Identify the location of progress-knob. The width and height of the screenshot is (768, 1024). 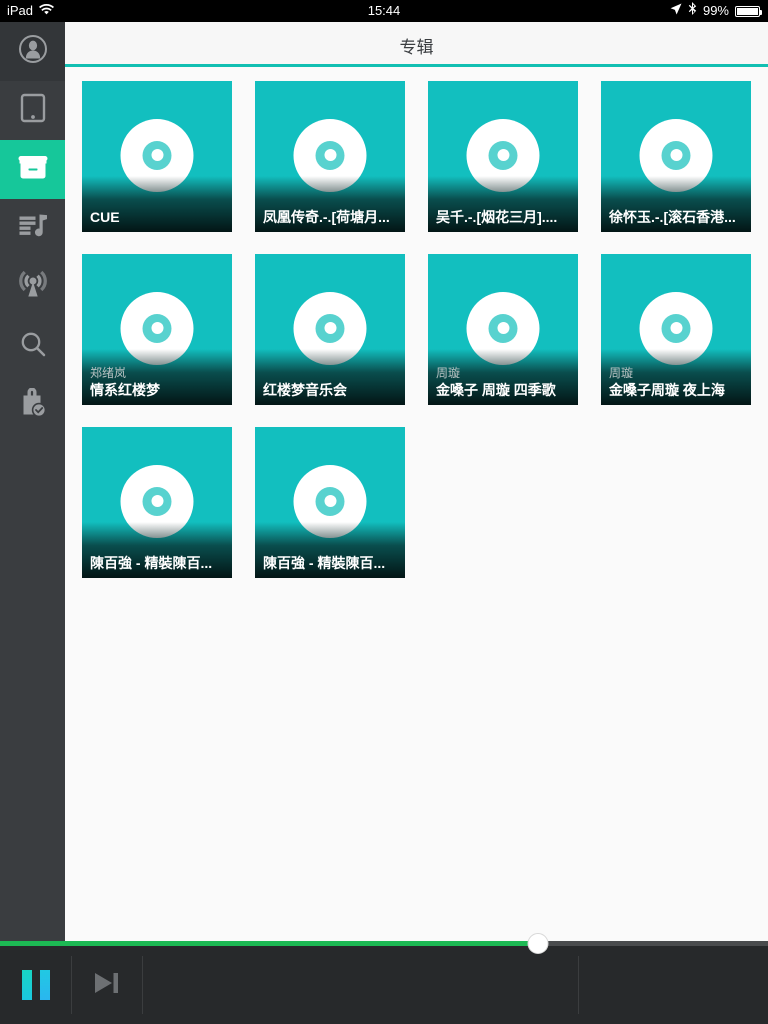
(538, 943).